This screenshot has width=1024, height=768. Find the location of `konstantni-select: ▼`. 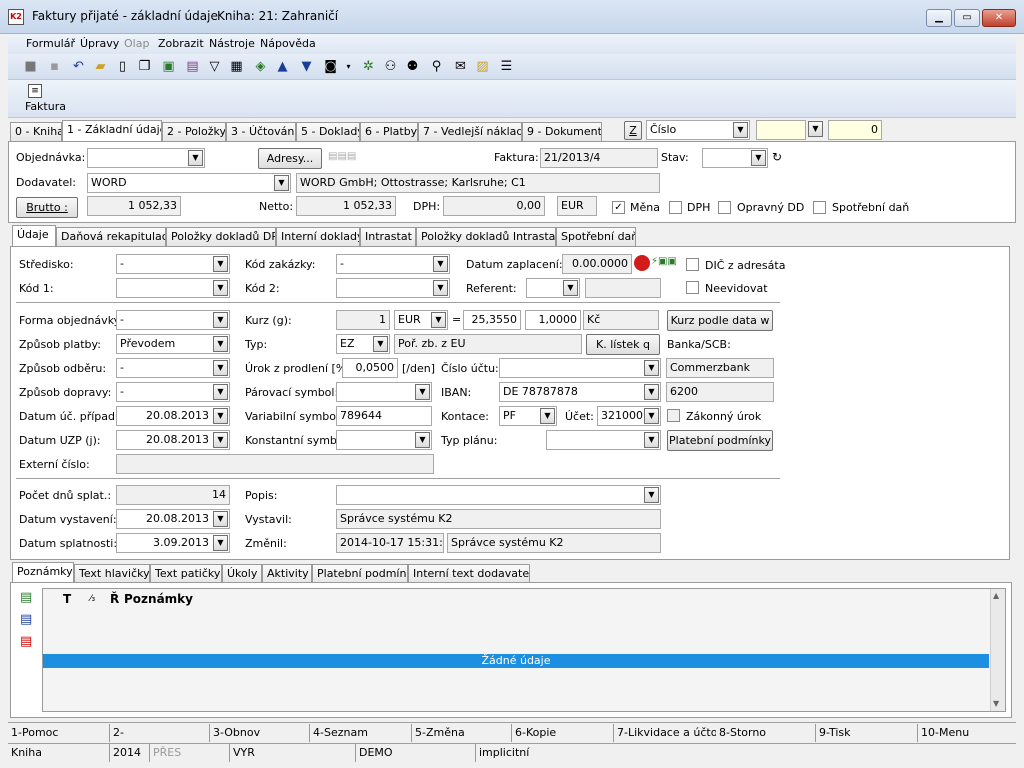

konstantni-select: ▼ is located at coordinates (384, 440).